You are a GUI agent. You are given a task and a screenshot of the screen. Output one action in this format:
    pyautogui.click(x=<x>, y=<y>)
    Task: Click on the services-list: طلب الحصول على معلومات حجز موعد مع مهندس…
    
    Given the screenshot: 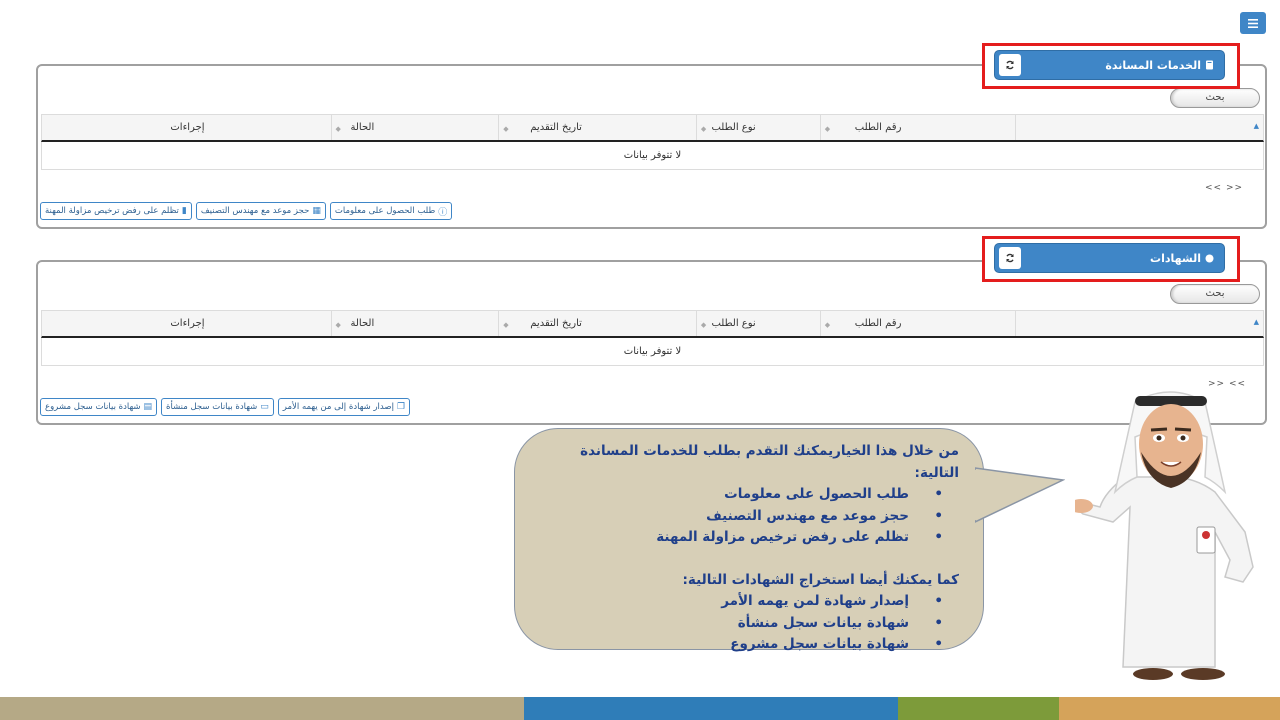 What is the action you would take?
    pyautogui.click(x=749, y=516)
    